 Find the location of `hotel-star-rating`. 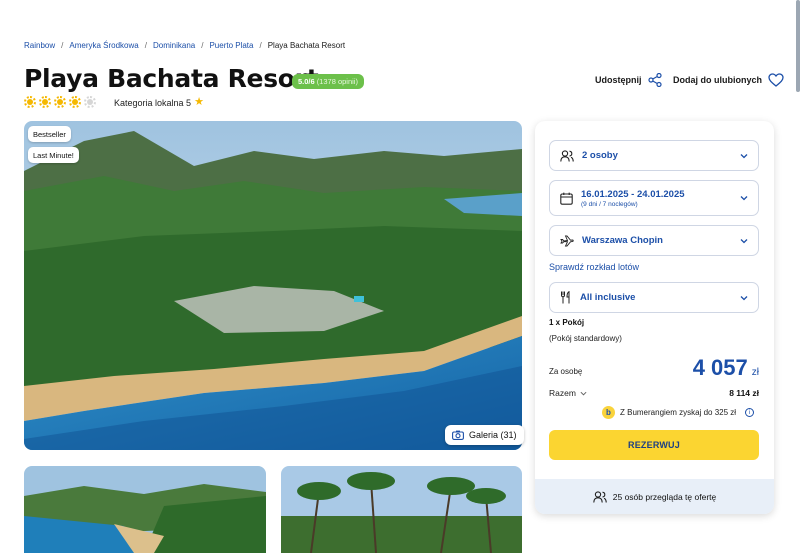

hotel-star-rating is located at coordinates (60, 102).